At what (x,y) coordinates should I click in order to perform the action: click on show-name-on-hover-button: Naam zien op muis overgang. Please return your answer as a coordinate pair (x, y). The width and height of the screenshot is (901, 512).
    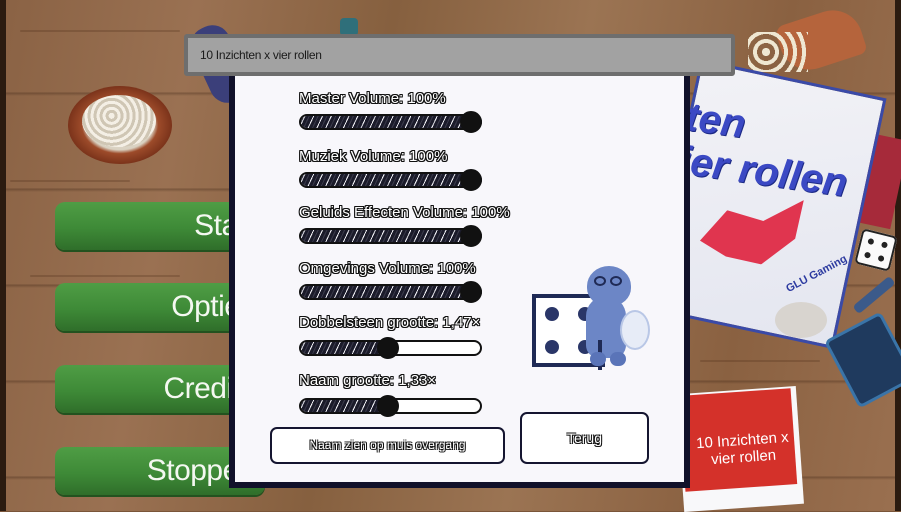
    Looking at the image, I should click on (387, 445).